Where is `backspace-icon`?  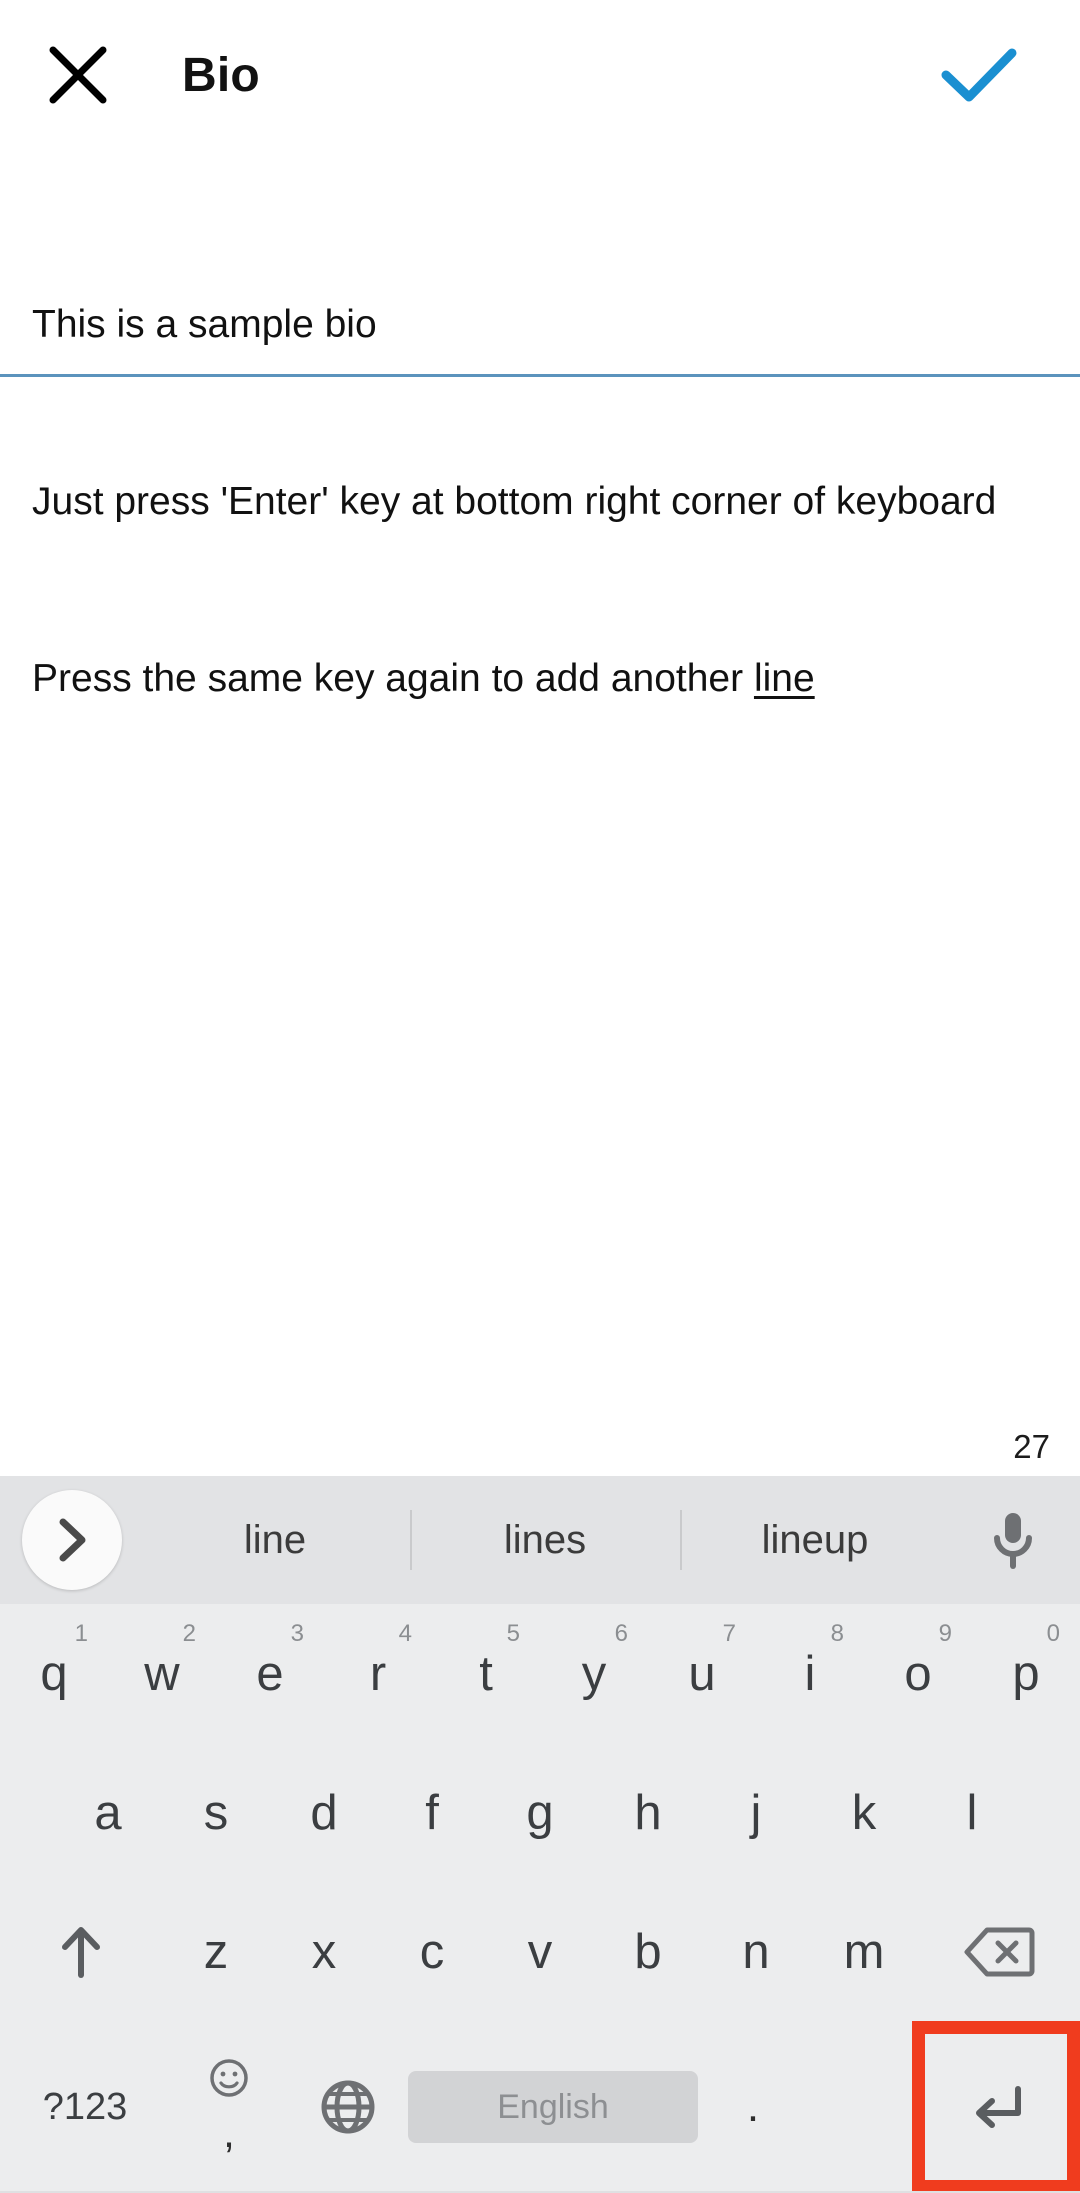
backspace-icon is located at coordinates (999, 1951).